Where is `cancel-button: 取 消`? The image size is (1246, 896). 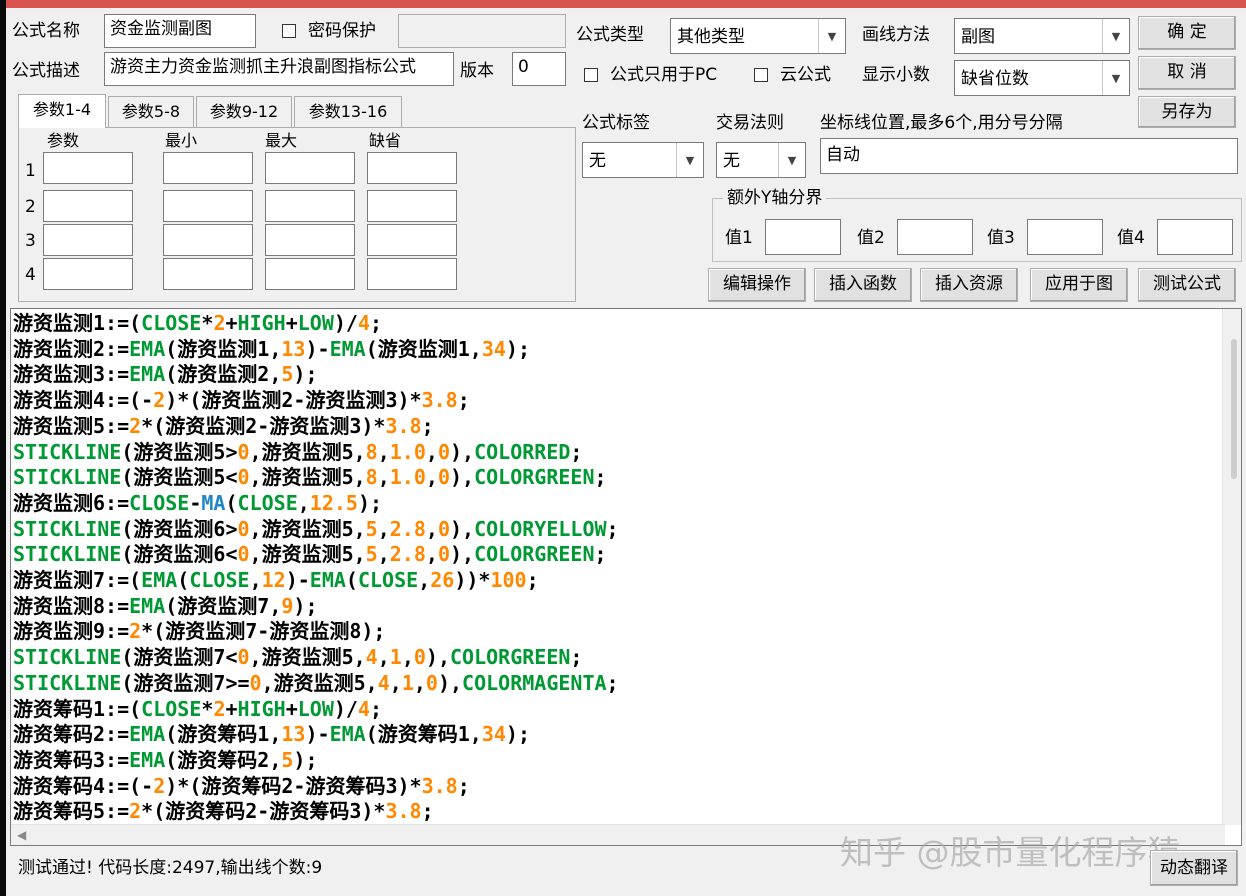
cancel-button: 取 消 is located at coordinates (1187, 73).